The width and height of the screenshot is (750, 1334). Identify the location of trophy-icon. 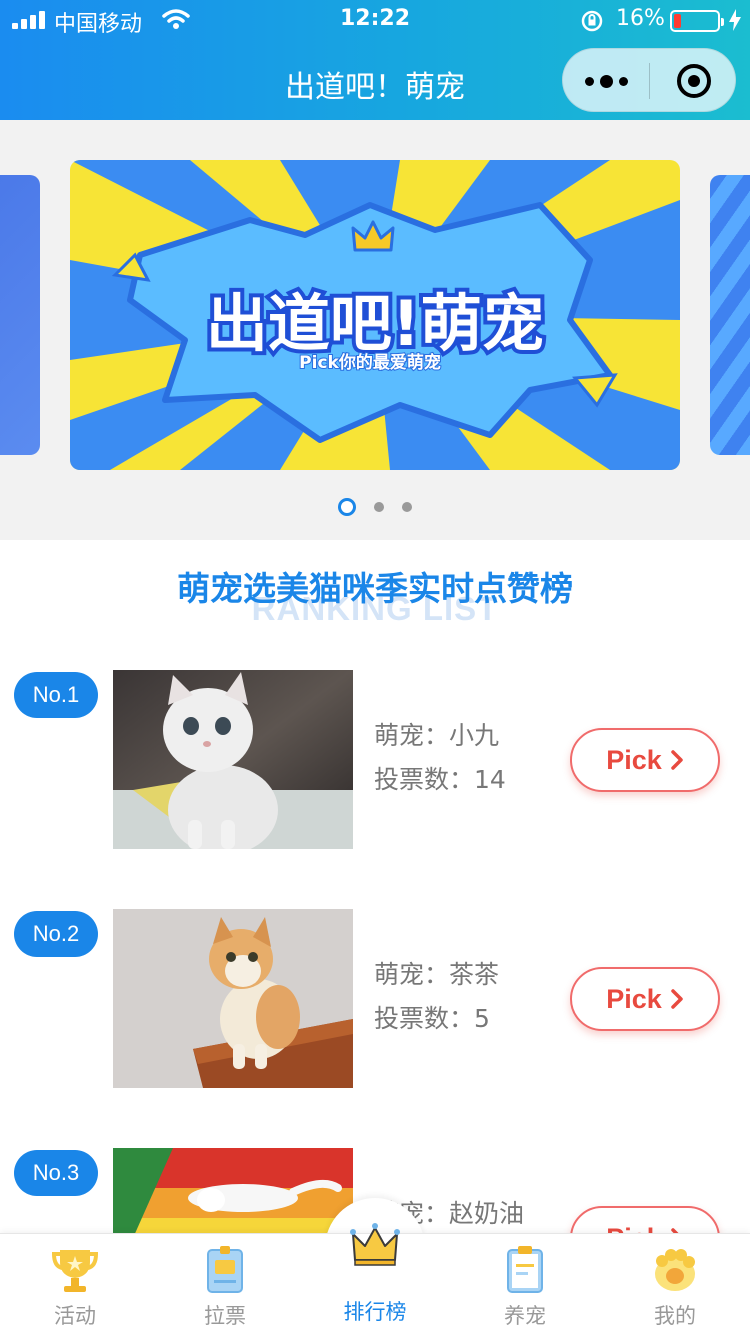
(75, 1271).